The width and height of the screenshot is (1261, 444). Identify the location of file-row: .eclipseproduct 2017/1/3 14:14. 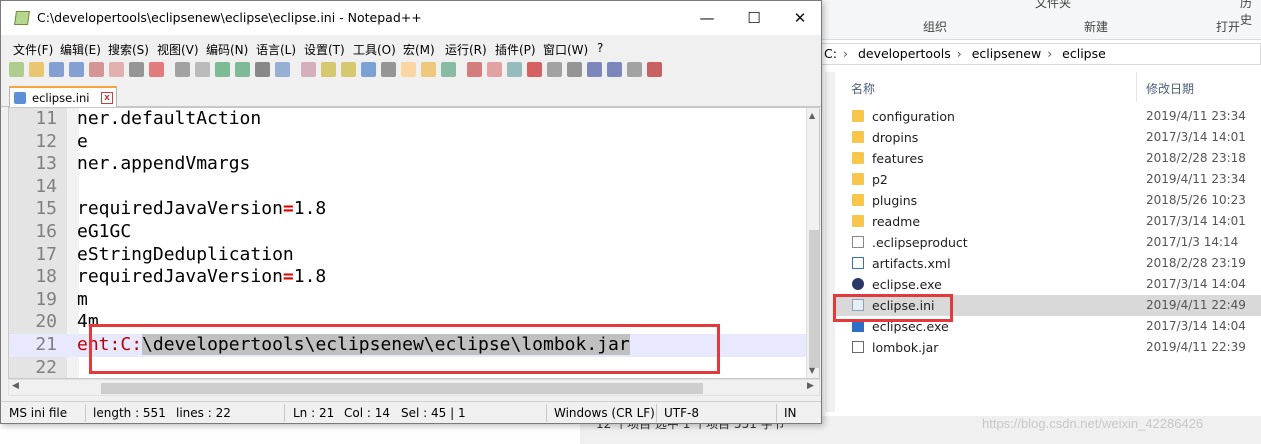
(1048, 242).